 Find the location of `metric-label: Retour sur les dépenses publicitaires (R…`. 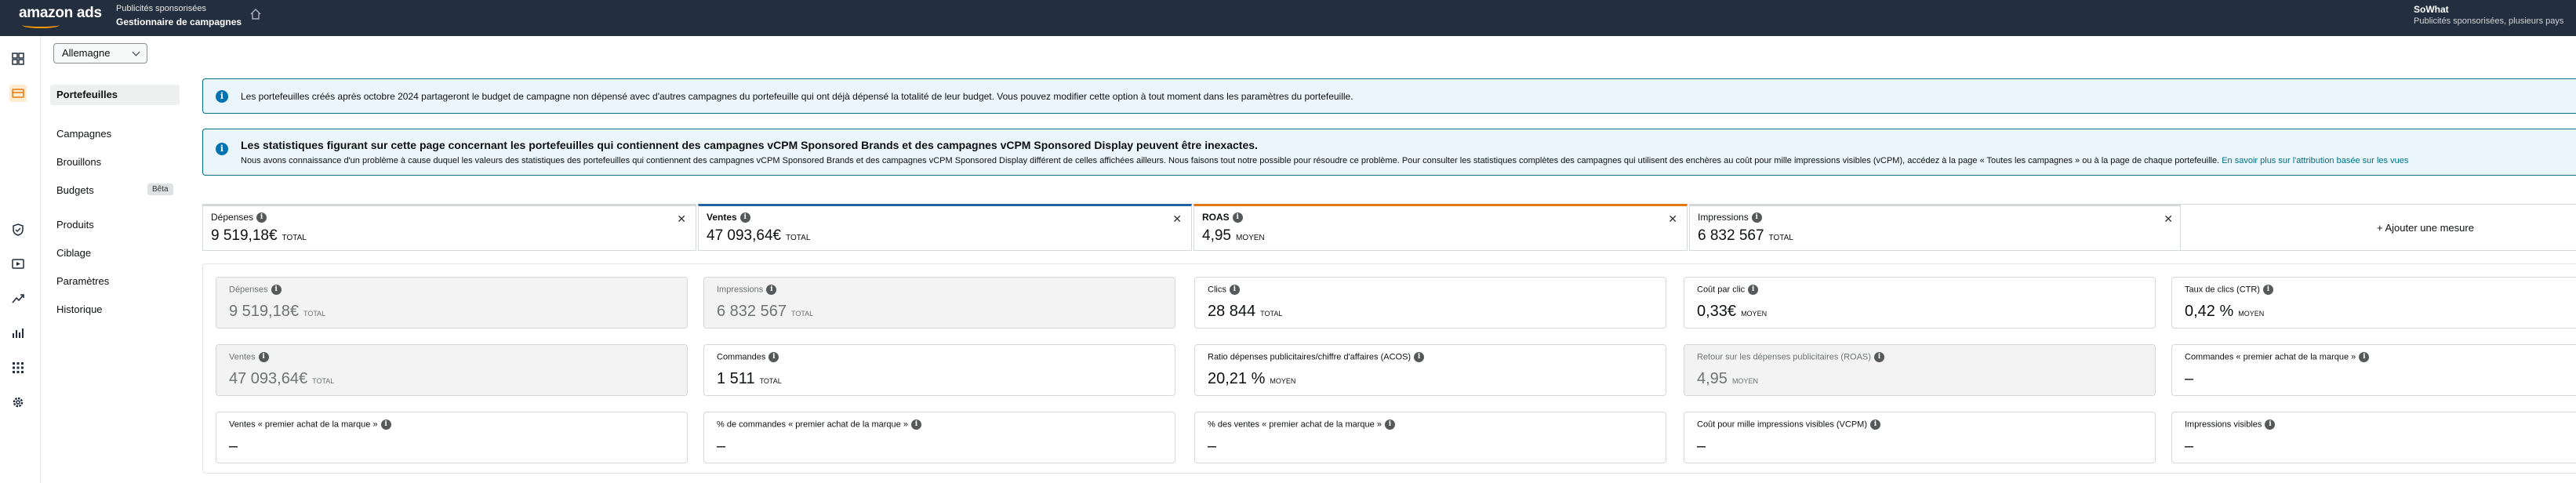

metric-label: Retour sur les dépenses publicitaires (R… is located at coordinates (1784, 357).